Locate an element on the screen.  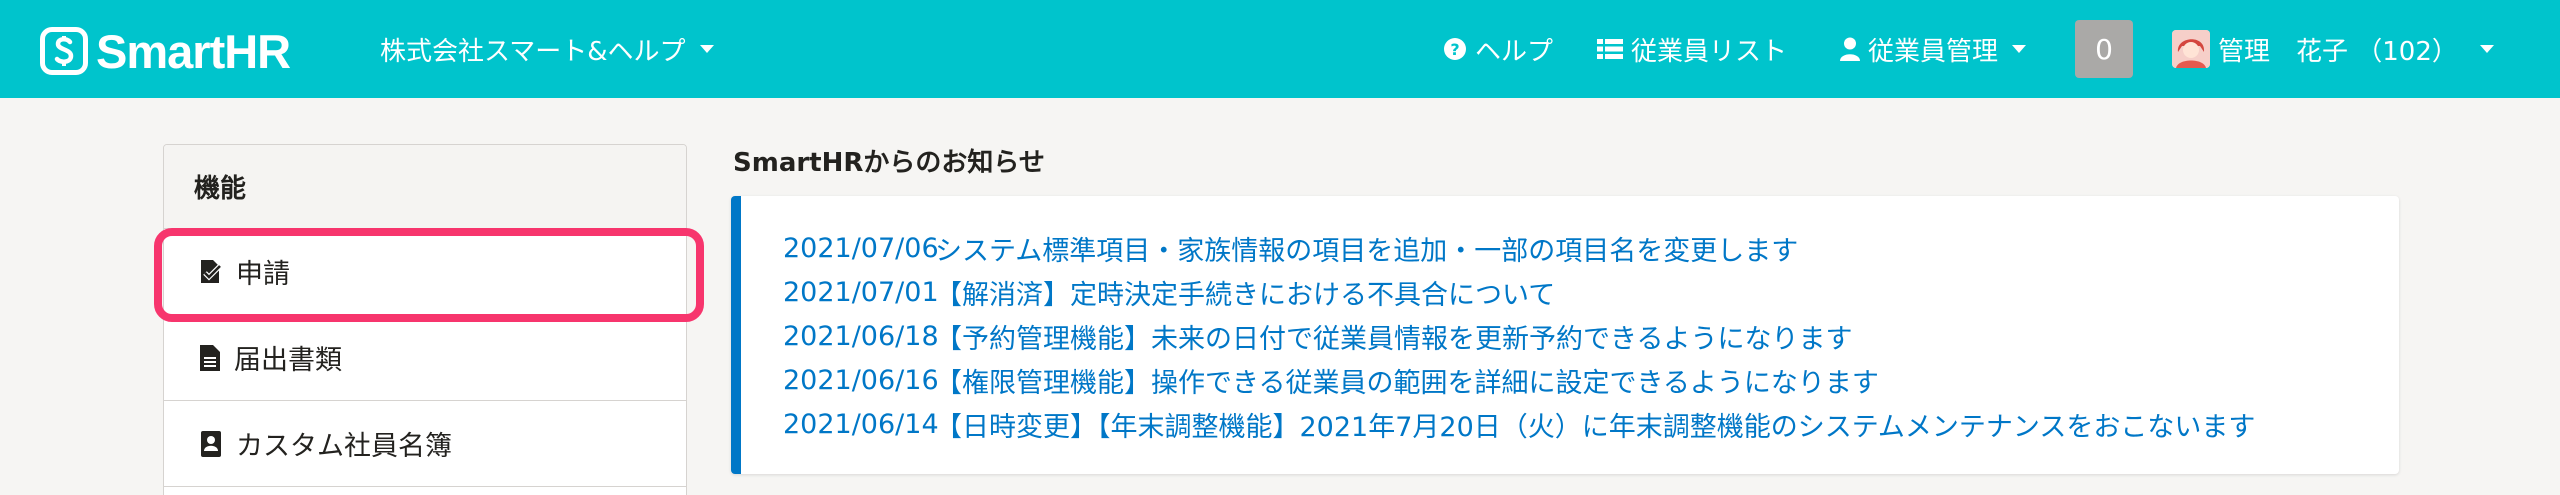
user-menu: 管理 花子 （102） is located at coordinates (2333, 49).